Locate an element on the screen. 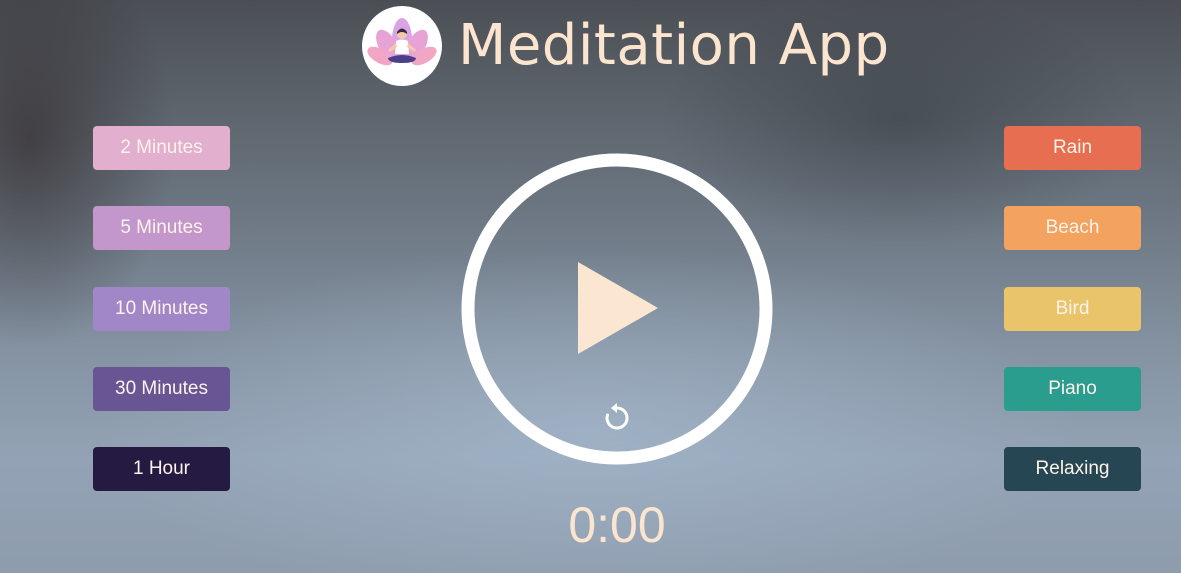  duration-1-hour-button: 1 Hour is located at coordinates (161, 469).